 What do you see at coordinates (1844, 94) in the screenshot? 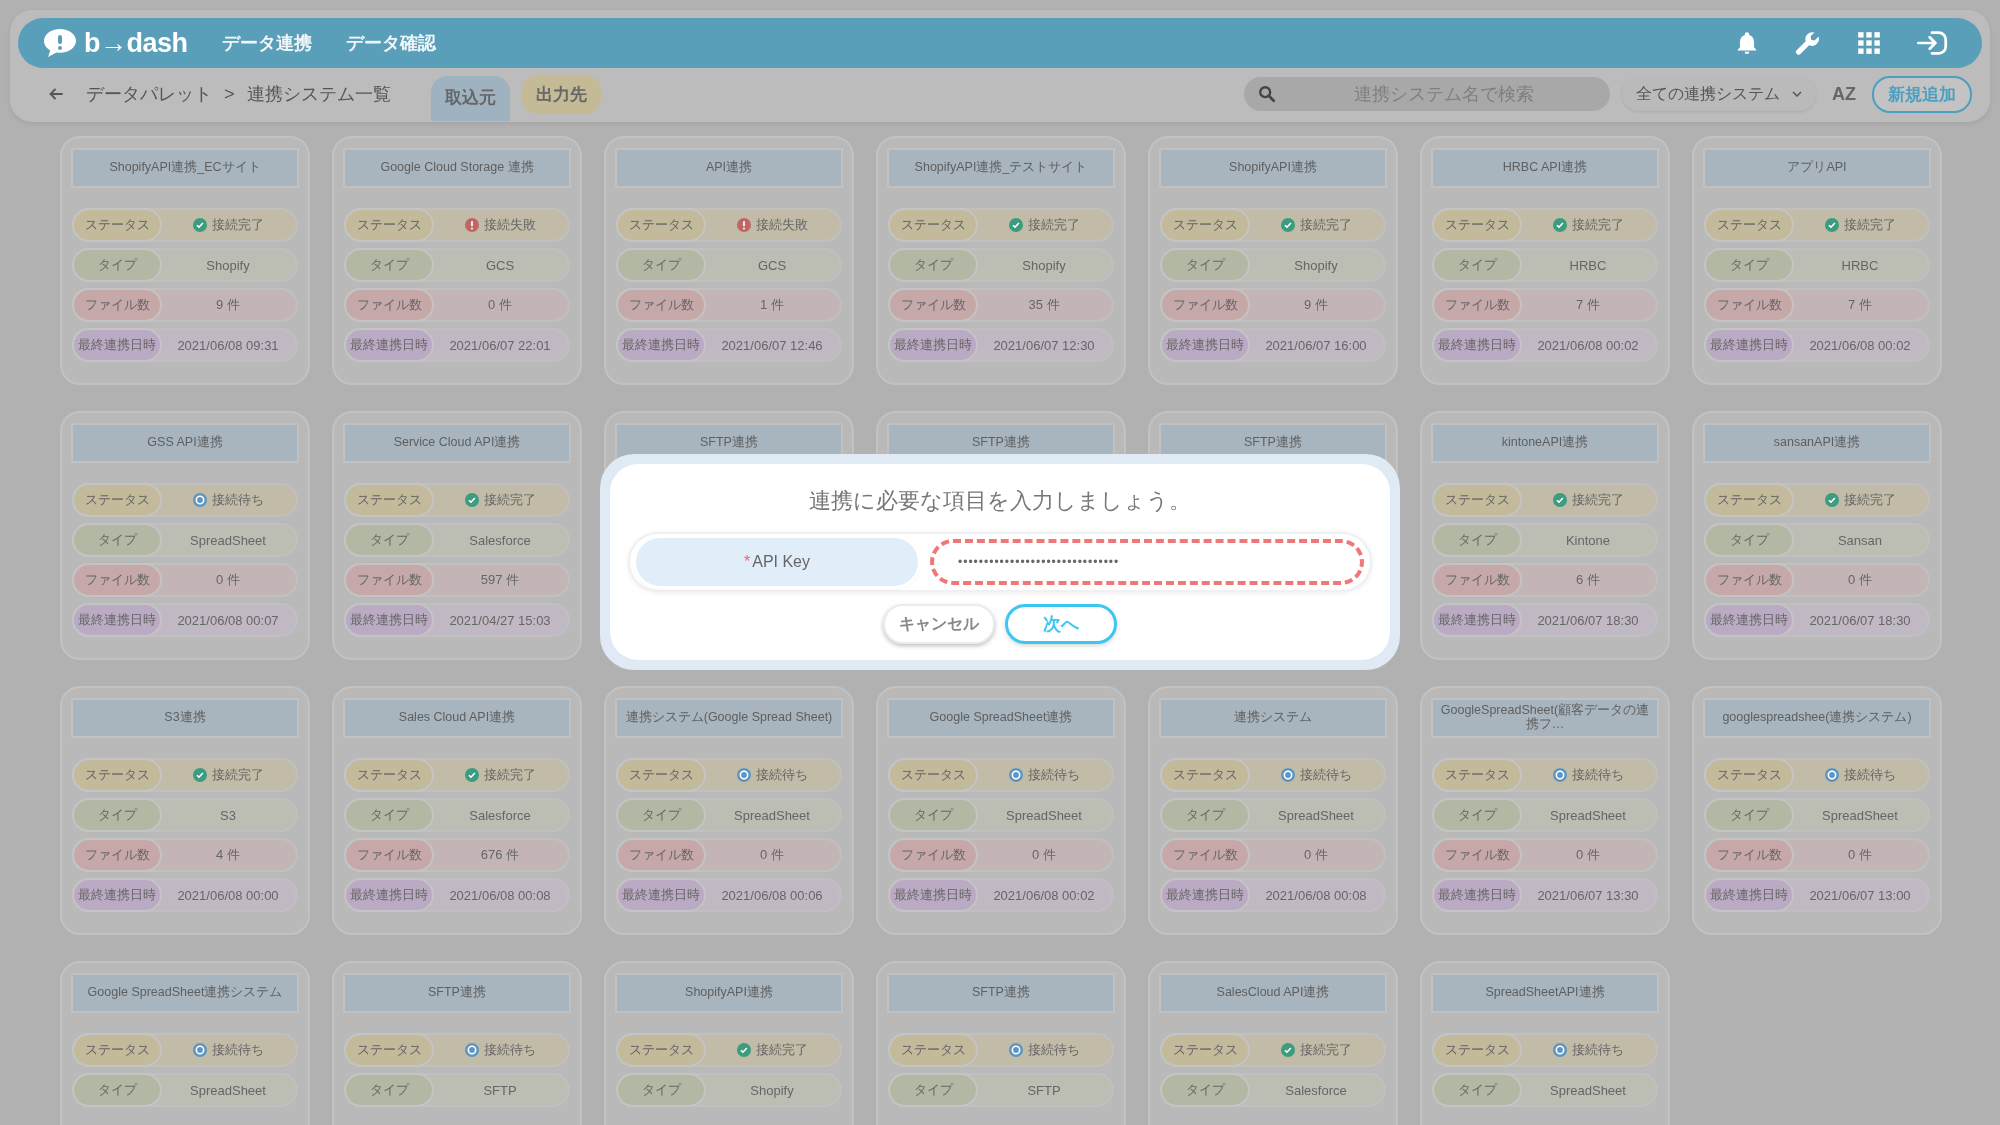
I see `sort-button: AZ` at bounding box center [1844, 94].